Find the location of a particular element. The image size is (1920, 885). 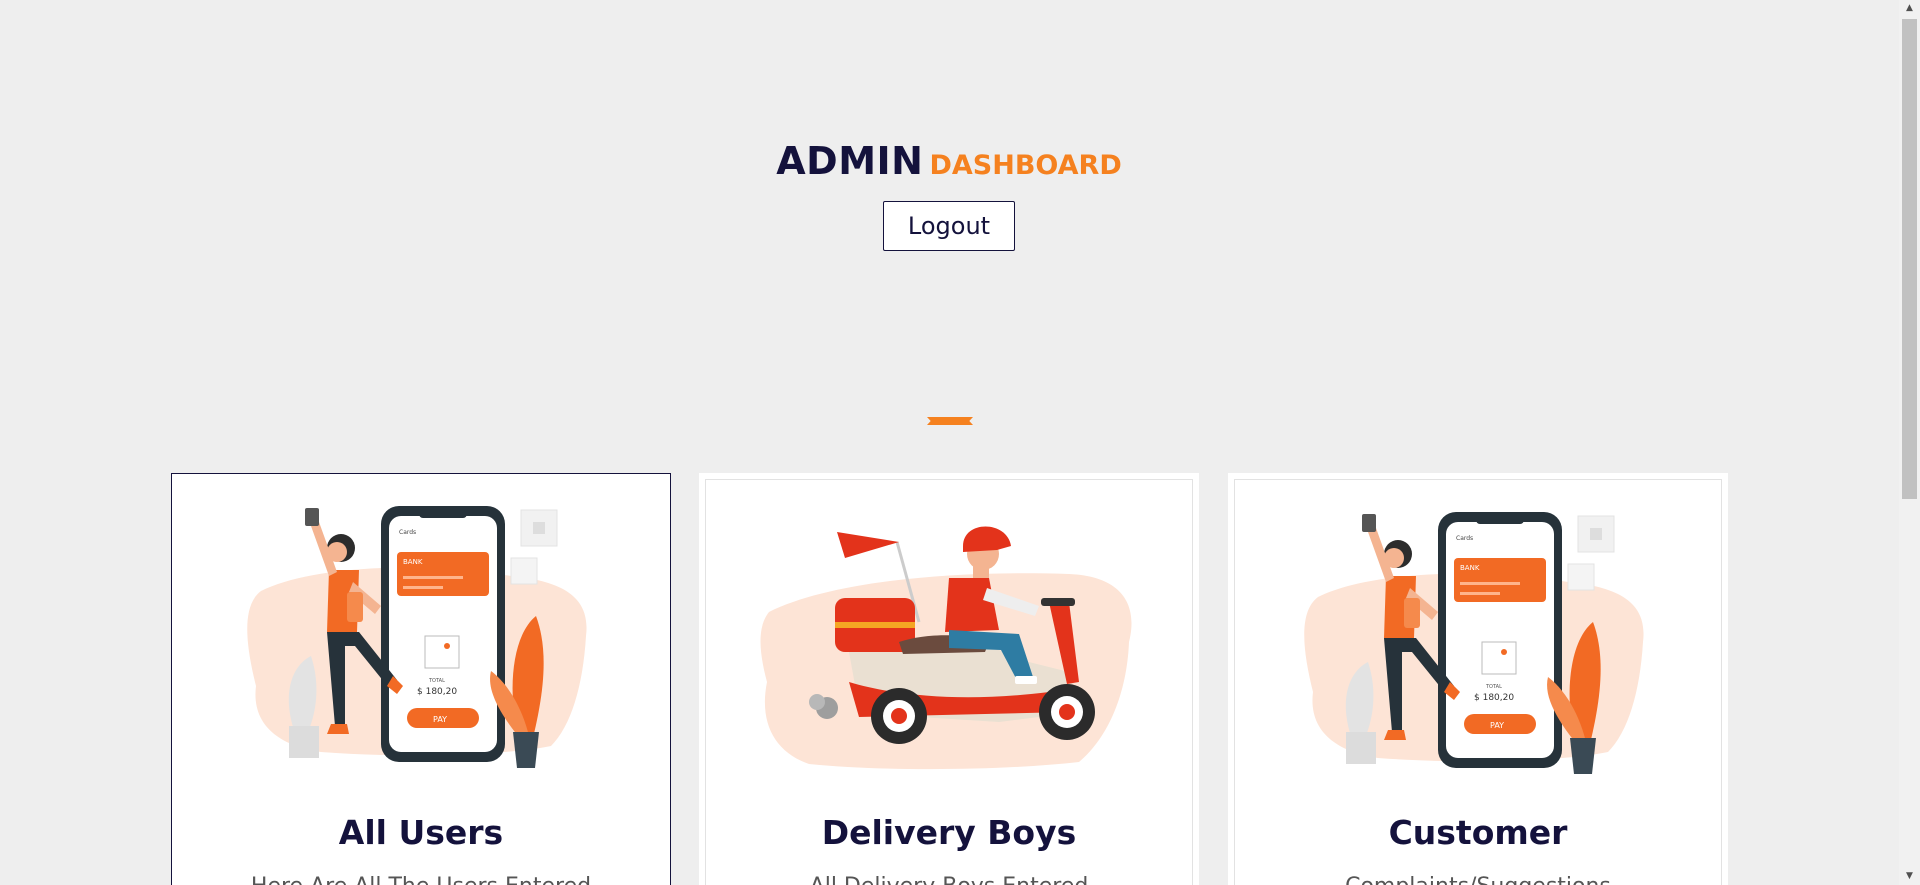

card-title: Delivery Boys is located at coordinates (949, 832).